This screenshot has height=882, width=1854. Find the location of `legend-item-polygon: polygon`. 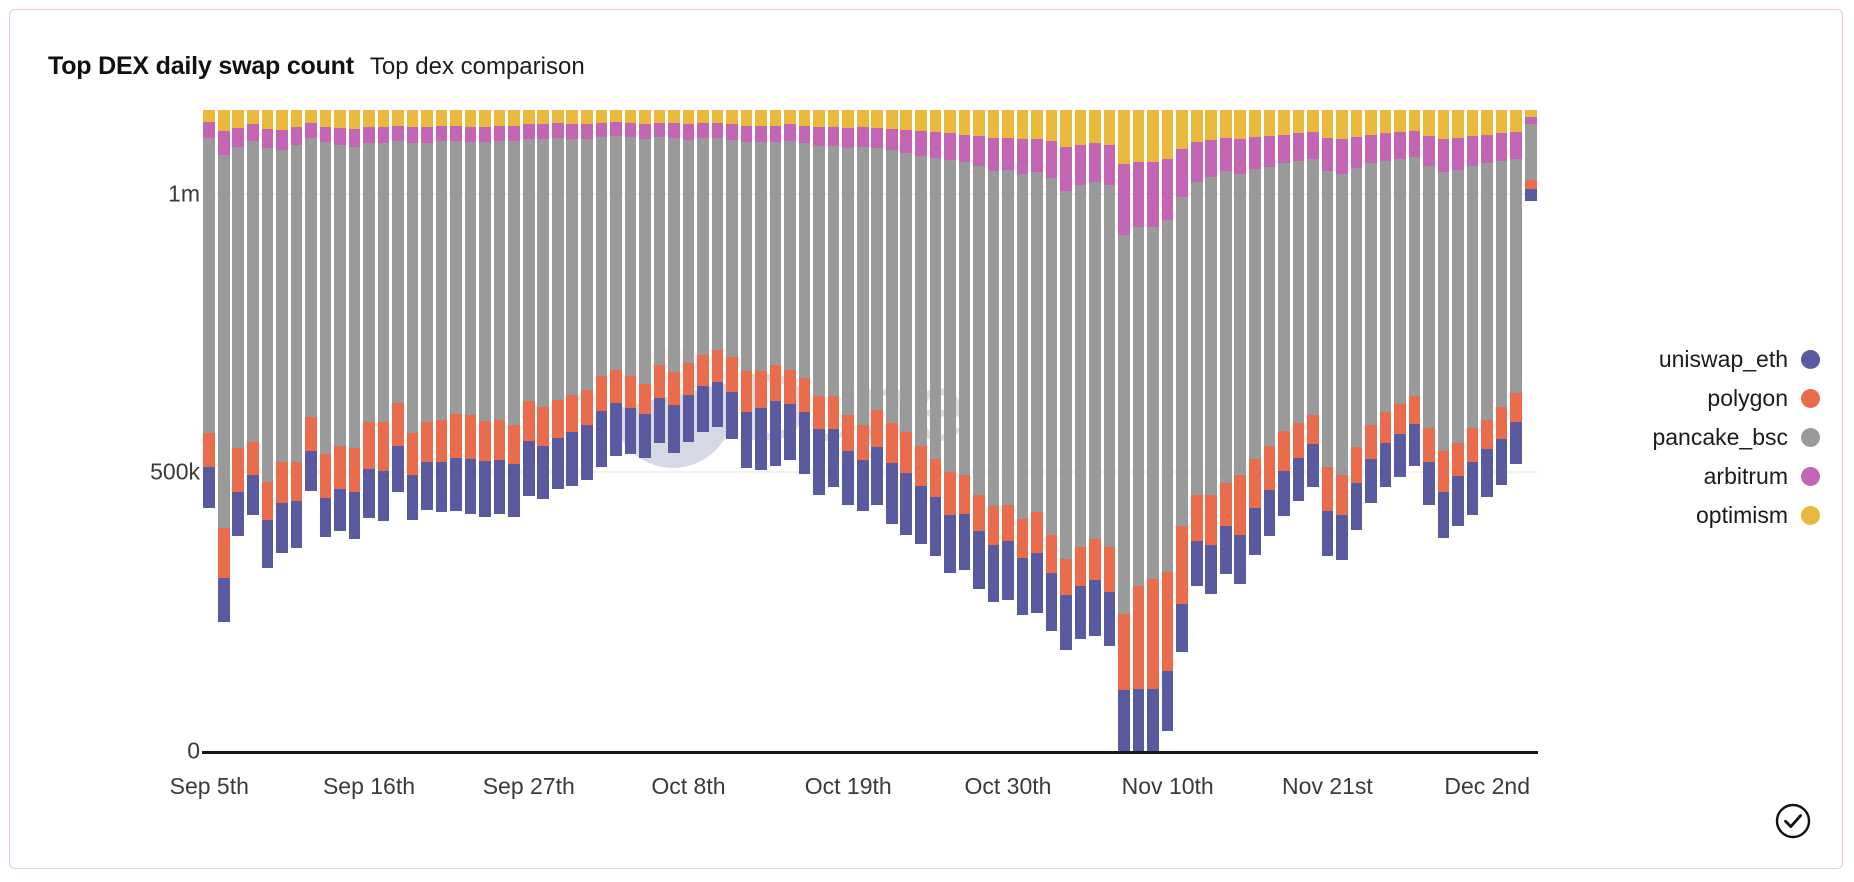

legend-item-polygon: polygon is located at coordinates (1763, 398).